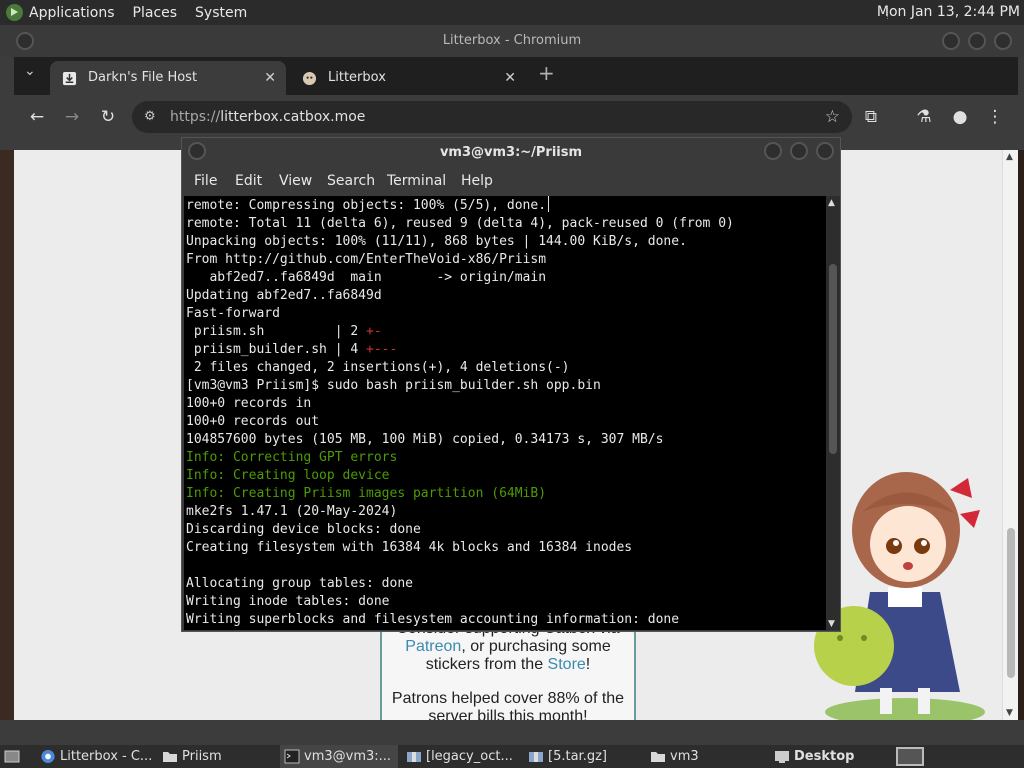  I want to click on menu-places: Places, so click(155, 13).